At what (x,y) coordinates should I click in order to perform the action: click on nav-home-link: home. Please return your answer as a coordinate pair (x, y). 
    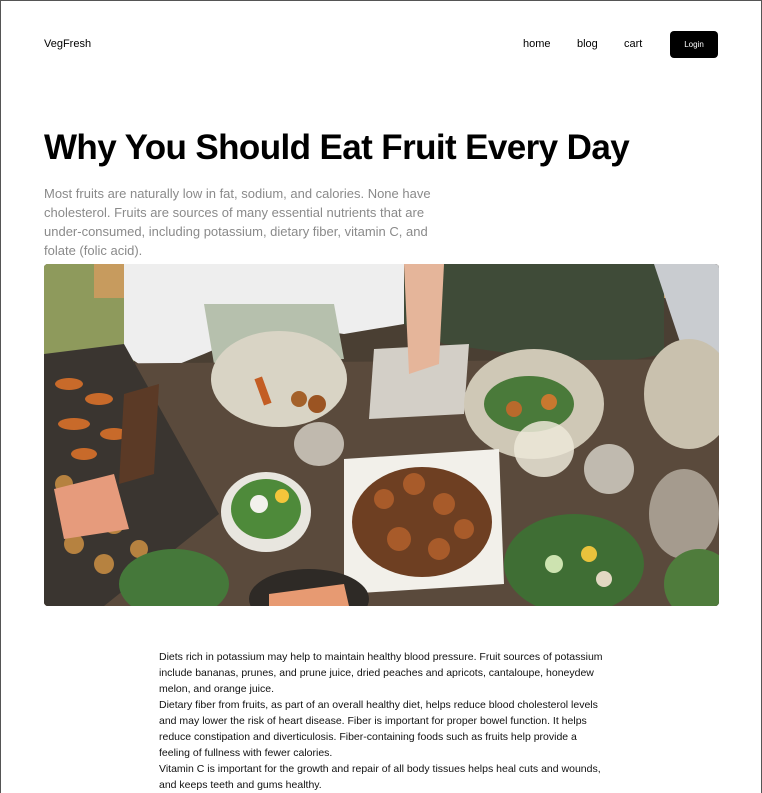
    Looking at the image, I should click on (537, 44).